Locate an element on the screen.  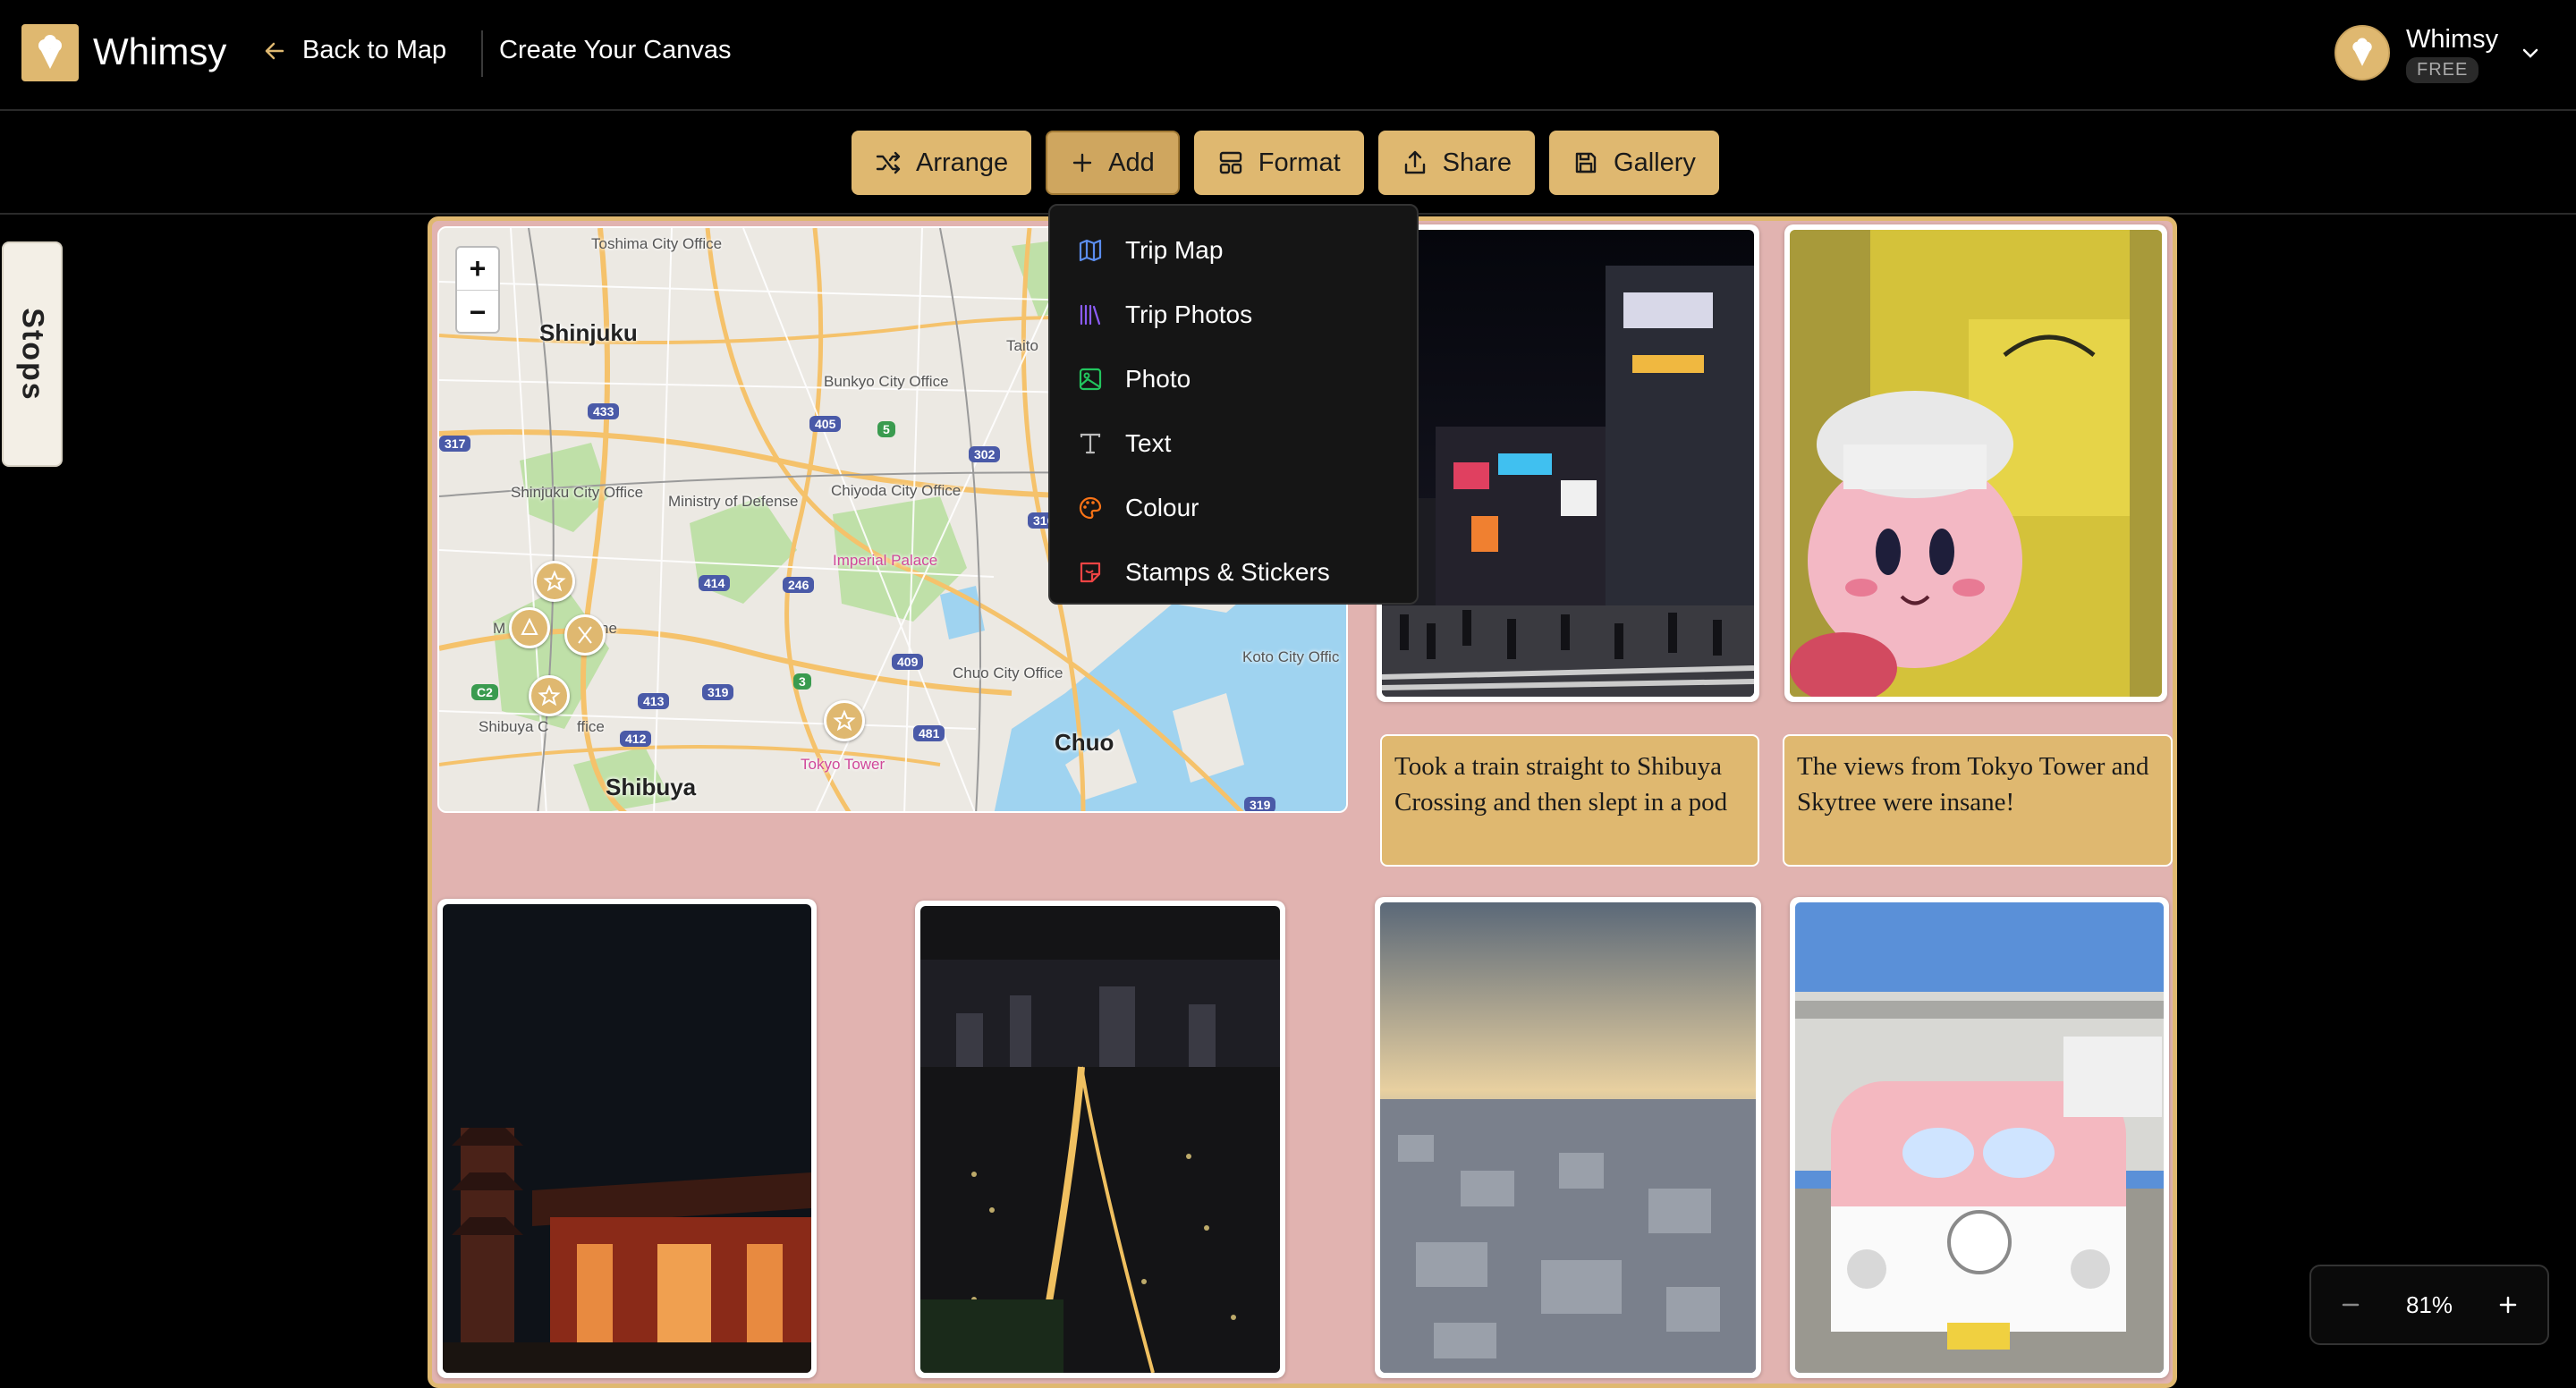
map-label-koto: Koto City Offic is located at coordinates (1291, 657).